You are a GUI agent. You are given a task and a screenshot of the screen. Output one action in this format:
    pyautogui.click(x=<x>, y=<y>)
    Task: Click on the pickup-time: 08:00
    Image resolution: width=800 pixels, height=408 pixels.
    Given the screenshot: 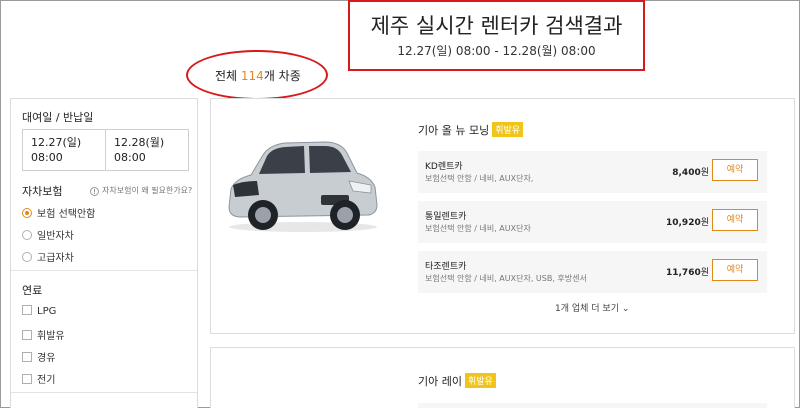 What is the action you would take?
    pyautogui.click(x=47, y=157)
    